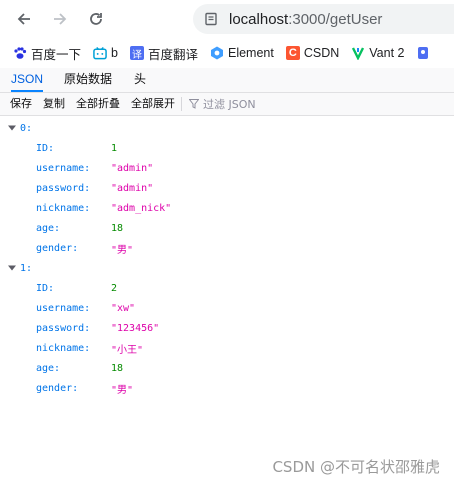  Describe the element at coordinates (100, 53) in the screenshot. I see `bilibili-icon` at that location.